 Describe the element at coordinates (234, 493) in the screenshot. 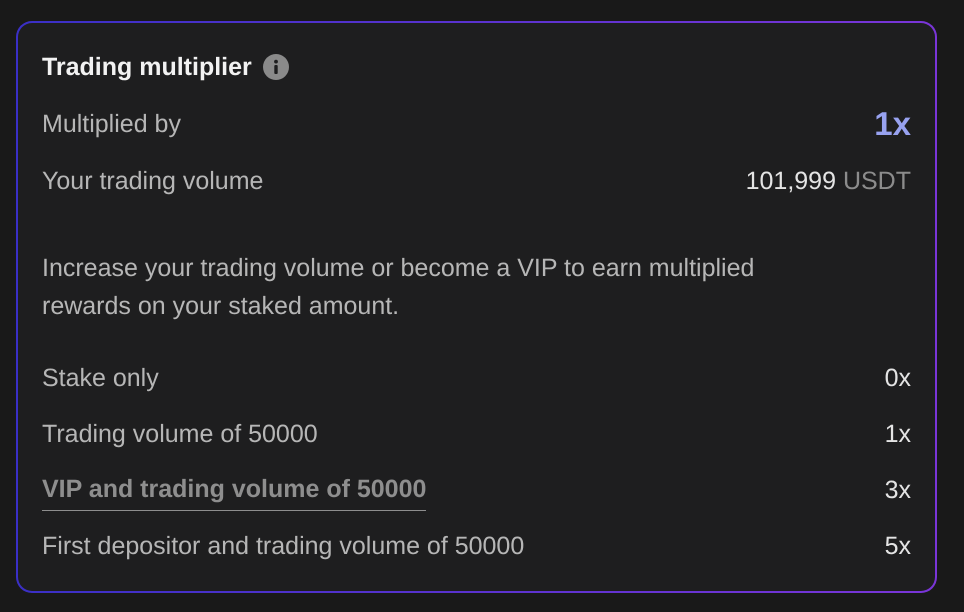

I see `tier-link: VIP and trading volume of 50000` at that location.